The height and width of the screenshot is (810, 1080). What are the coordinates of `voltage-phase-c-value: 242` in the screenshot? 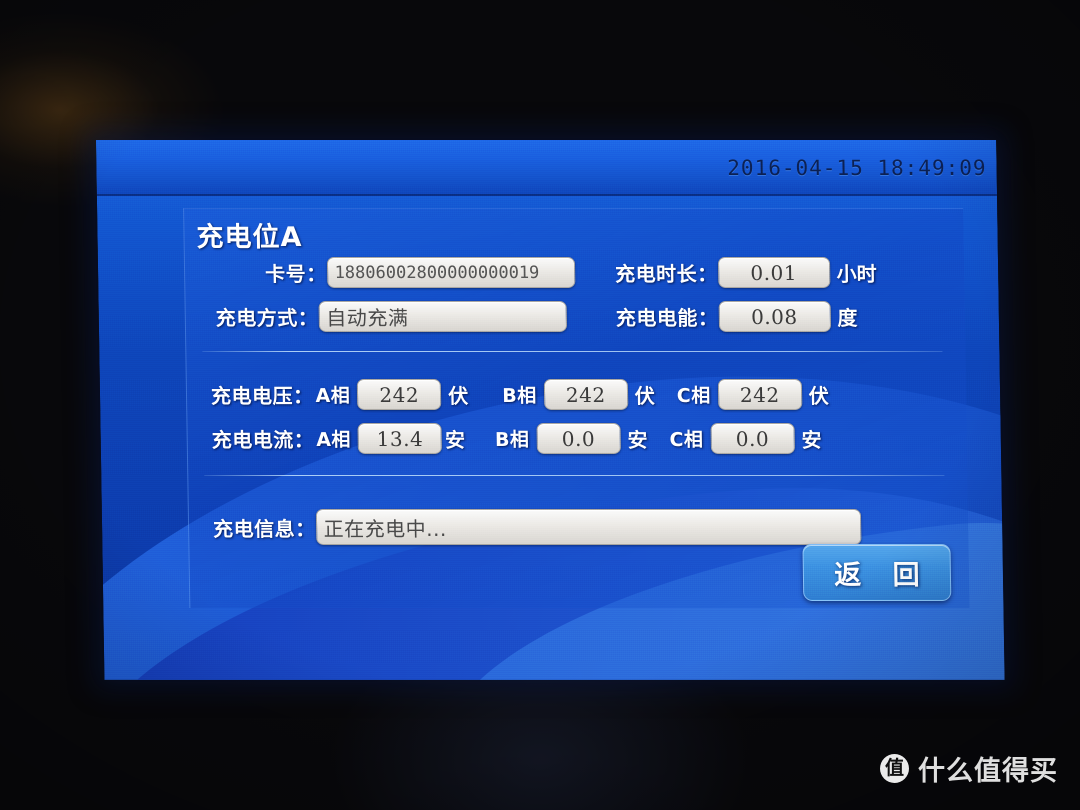 It's located at (759, 394).